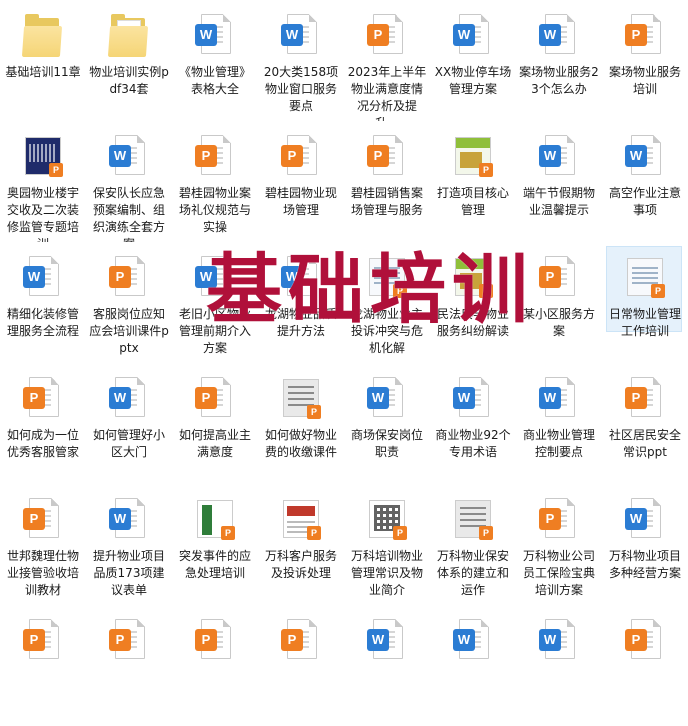  I want to click on file-item: P 世邦魏理仕物业接管验收培训教材, so click(43, 544).